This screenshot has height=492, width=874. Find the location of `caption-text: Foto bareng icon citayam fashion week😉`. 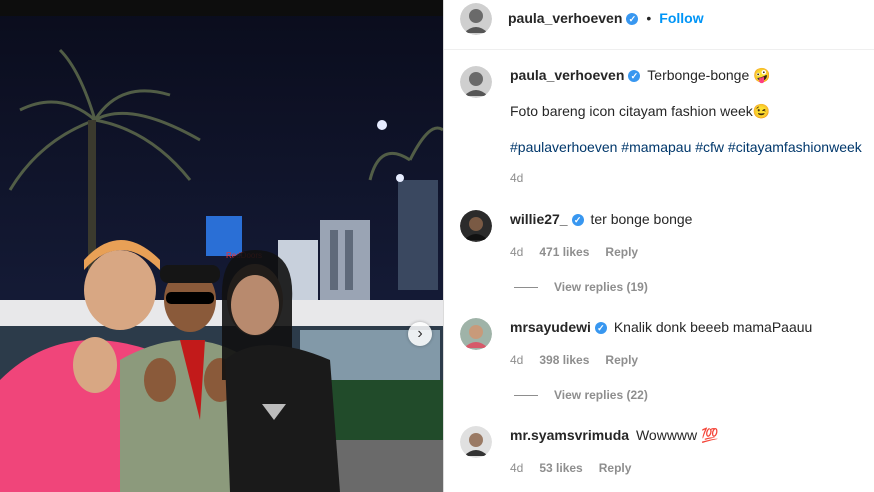

caption-text: Foto bareng icon citayam fashion week😉 is located at coordinates (640, 111).